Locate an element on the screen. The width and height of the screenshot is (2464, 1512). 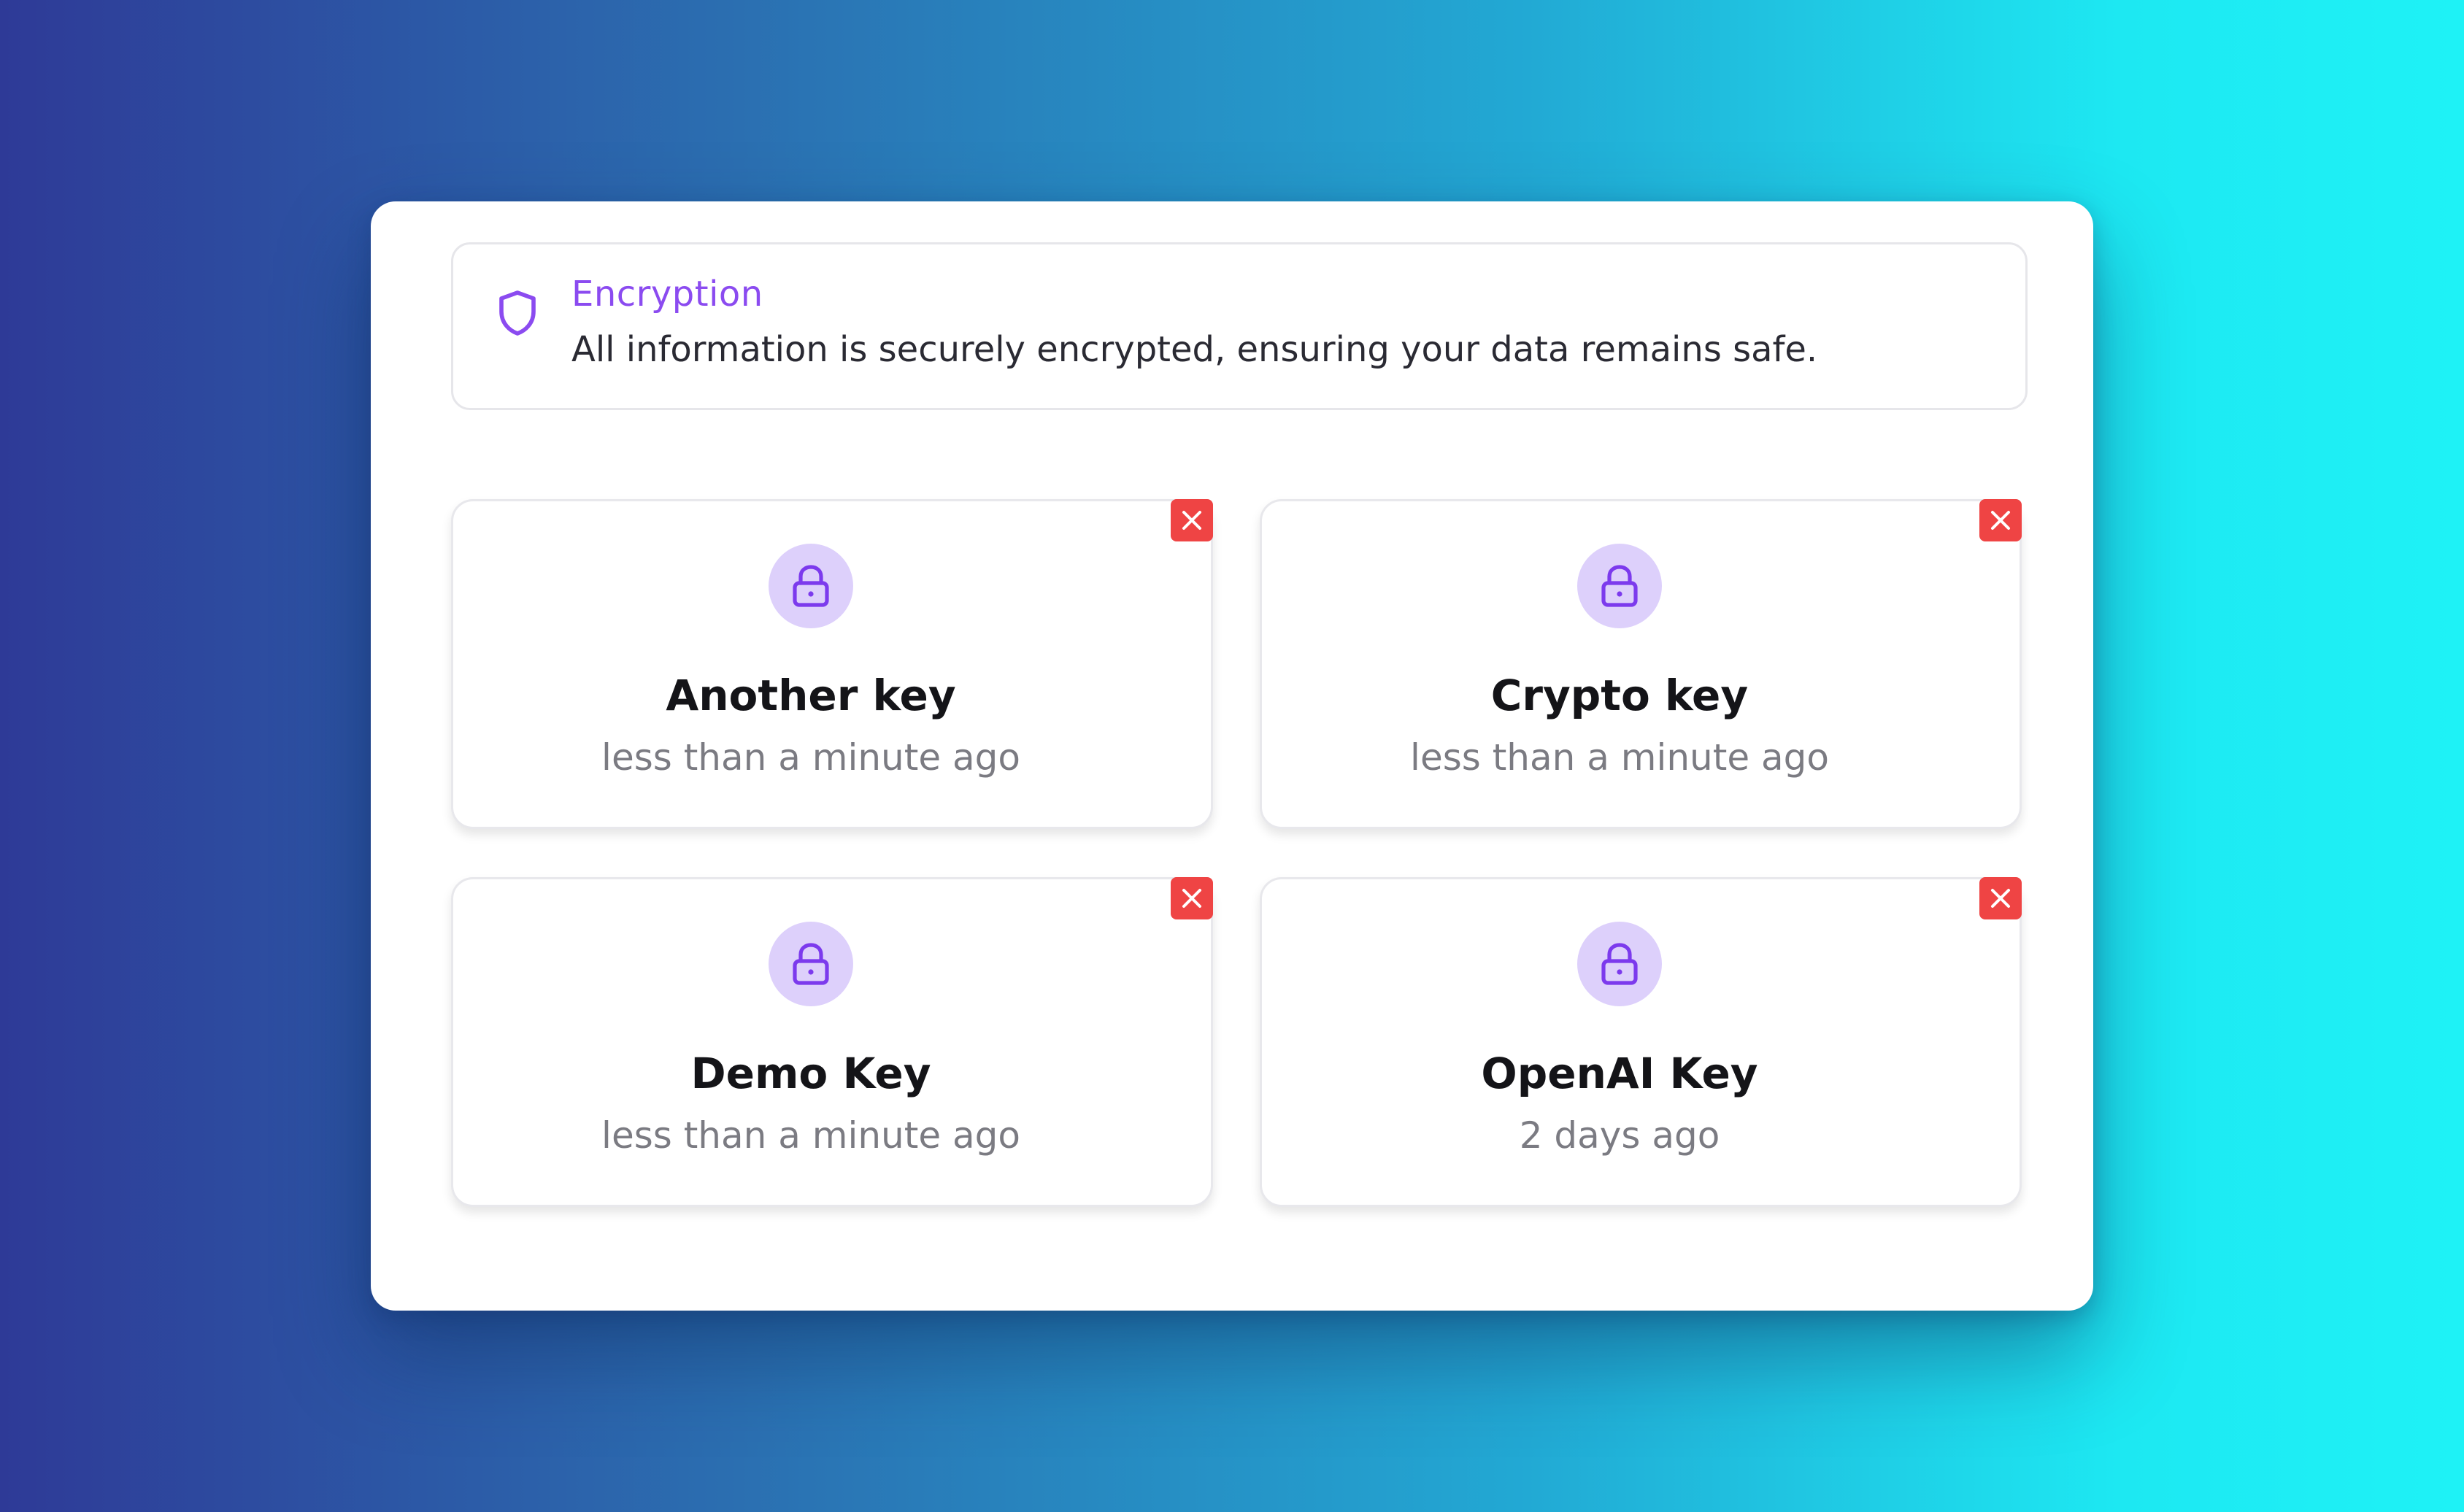
key-card: OpenAI Key 2 days ago is located at coordinates (1641, 1042).